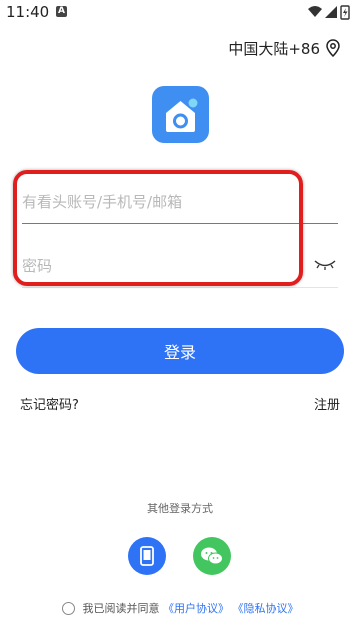  I want to click on wechat-icon, so click(212, 556).